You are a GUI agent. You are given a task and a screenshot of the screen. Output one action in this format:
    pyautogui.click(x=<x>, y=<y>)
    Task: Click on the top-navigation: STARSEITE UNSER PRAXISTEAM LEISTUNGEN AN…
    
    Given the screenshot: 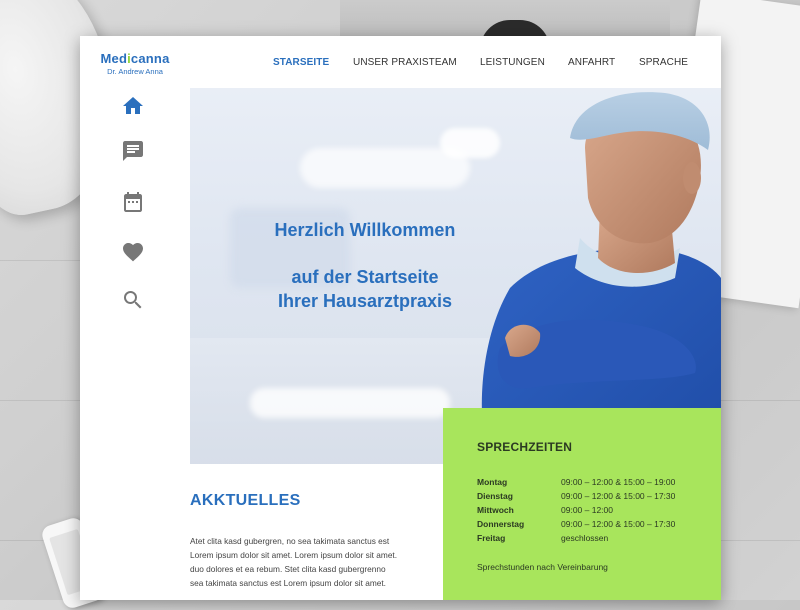 What is the action you would take?
    pyautogui.click(x=455, y=62)
    